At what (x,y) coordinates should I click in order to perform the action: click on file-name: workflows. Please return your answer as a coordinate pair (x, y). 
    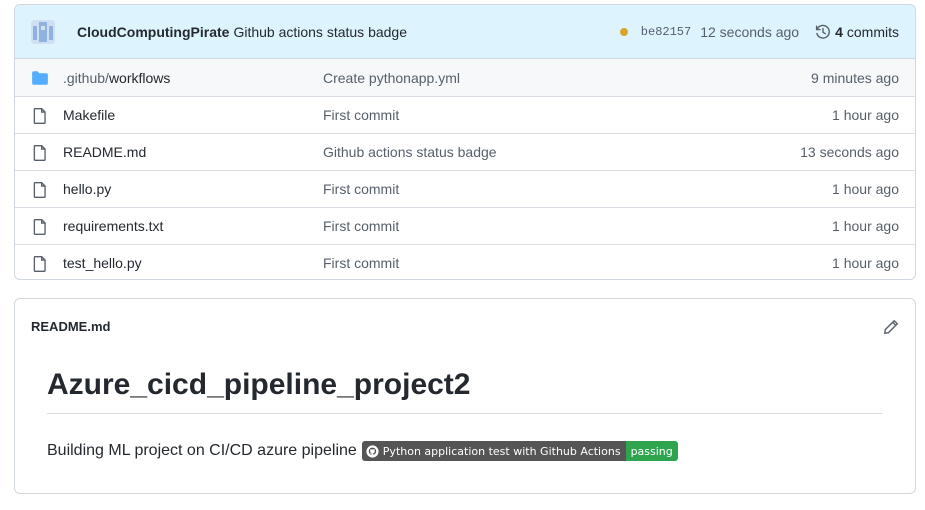
    Looking at the image, I should click on (139, 77).